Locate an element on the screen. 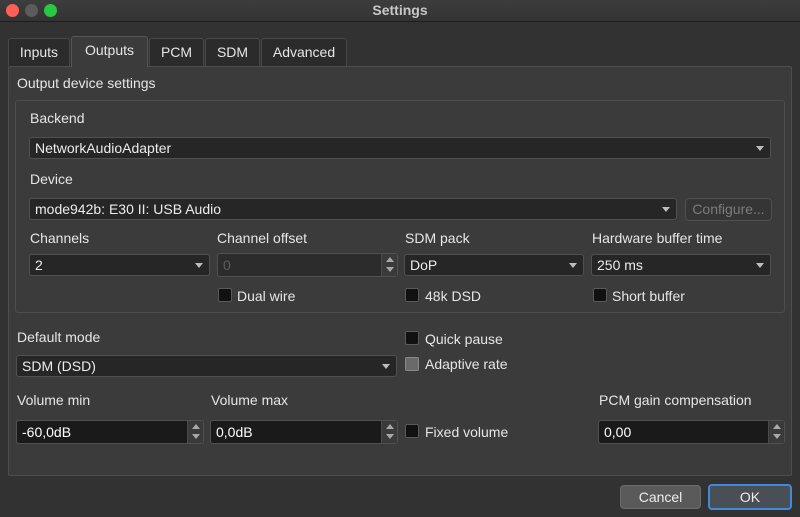 Image resolution: width=800 pixels, height=517 pixels. adaptive-rate-checkbox is located at coordinates (412, 364).